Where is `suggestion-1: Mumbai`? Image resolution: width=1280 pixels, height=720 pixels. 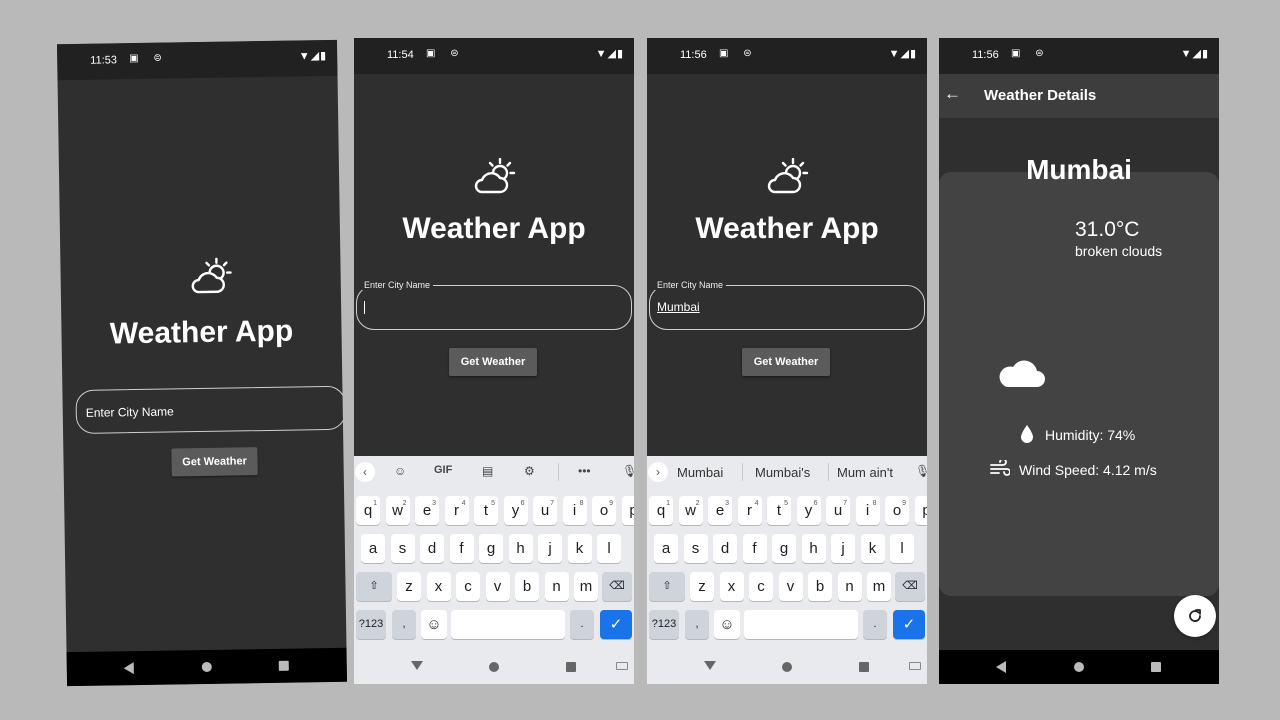
suggestion-1: Mumbai is located at coordinates (700, 472).